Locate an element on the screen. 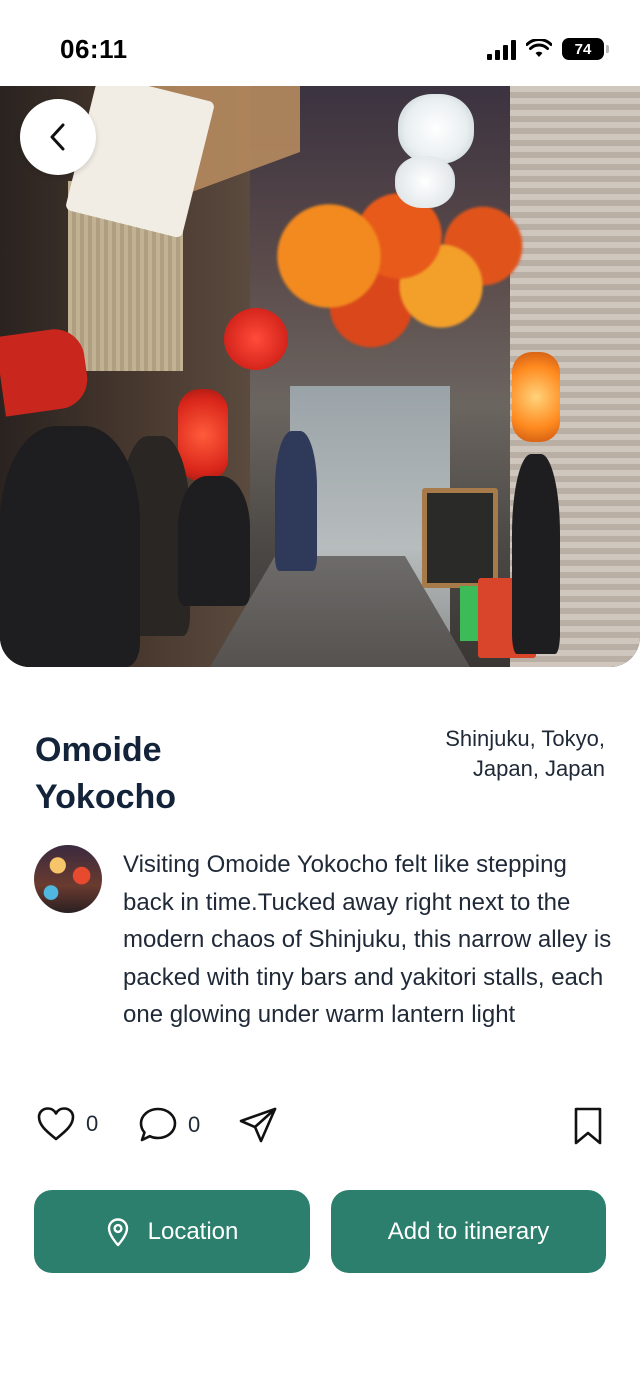 The width and height of the screenshot is (640, 1386). like-count: 0 is located at coordinates (92, 1123).